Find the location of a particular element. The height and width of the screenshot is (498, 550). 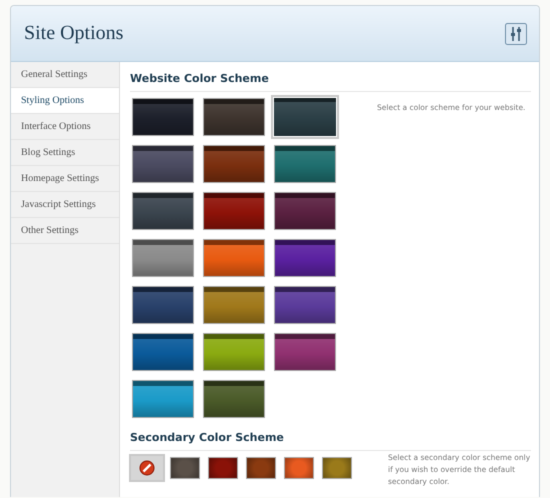

prohibited-icon is located at coordinates (147, 468).